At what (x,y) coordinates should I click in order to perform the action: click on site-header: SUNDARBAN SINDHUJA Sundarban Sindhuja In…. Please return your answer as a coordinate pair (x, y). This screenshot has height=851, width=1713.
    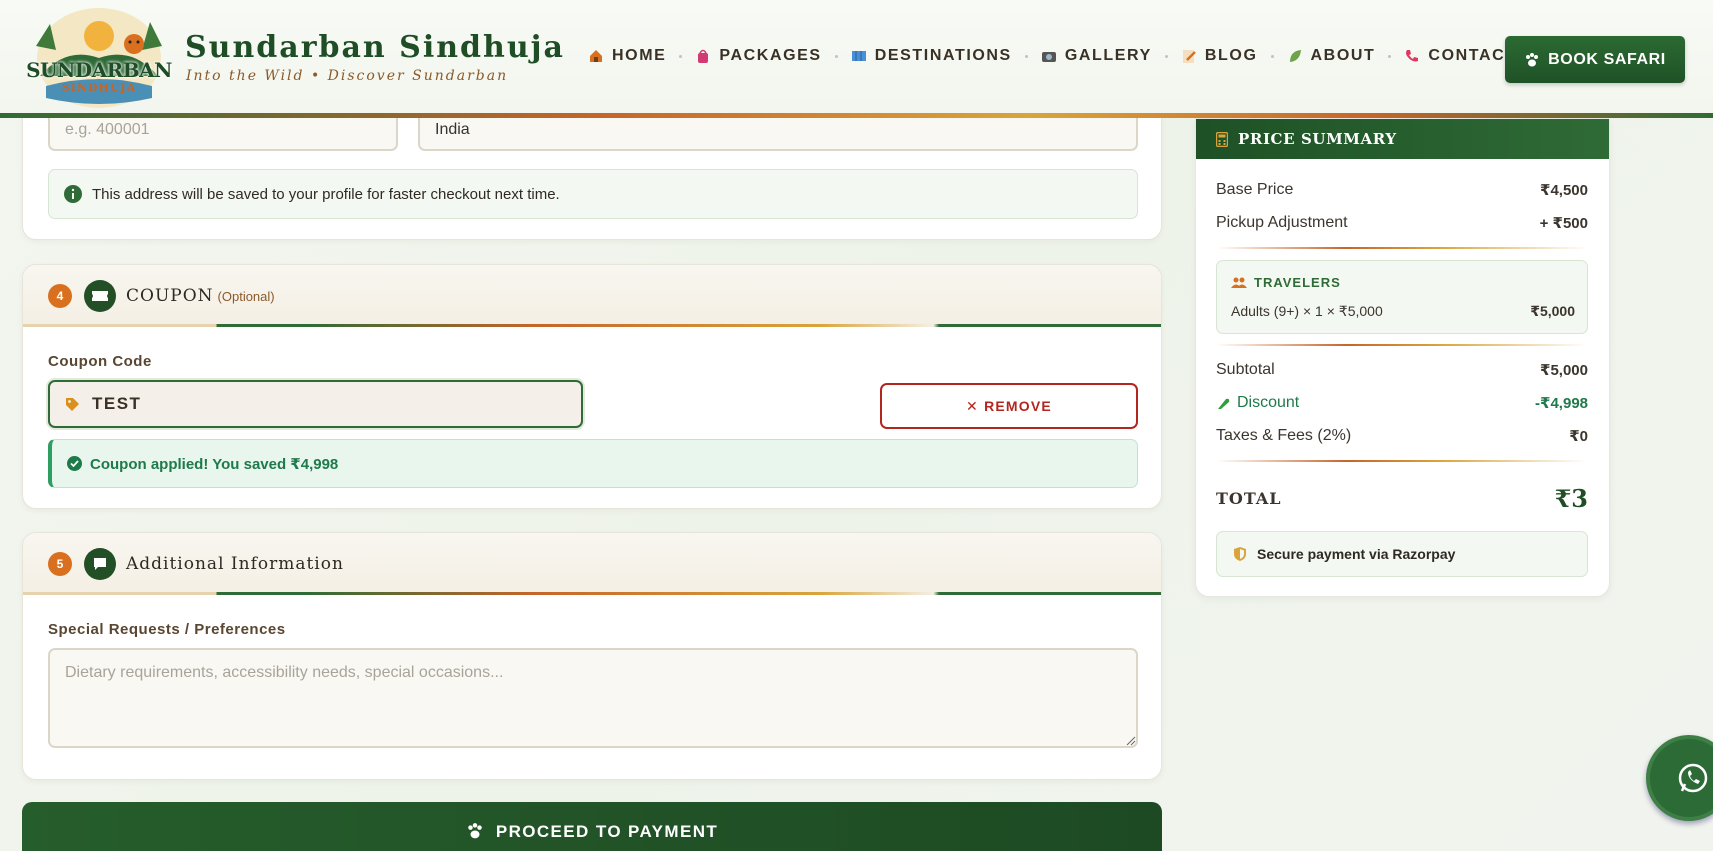
    Looking at the image, I should click on (856, 59).